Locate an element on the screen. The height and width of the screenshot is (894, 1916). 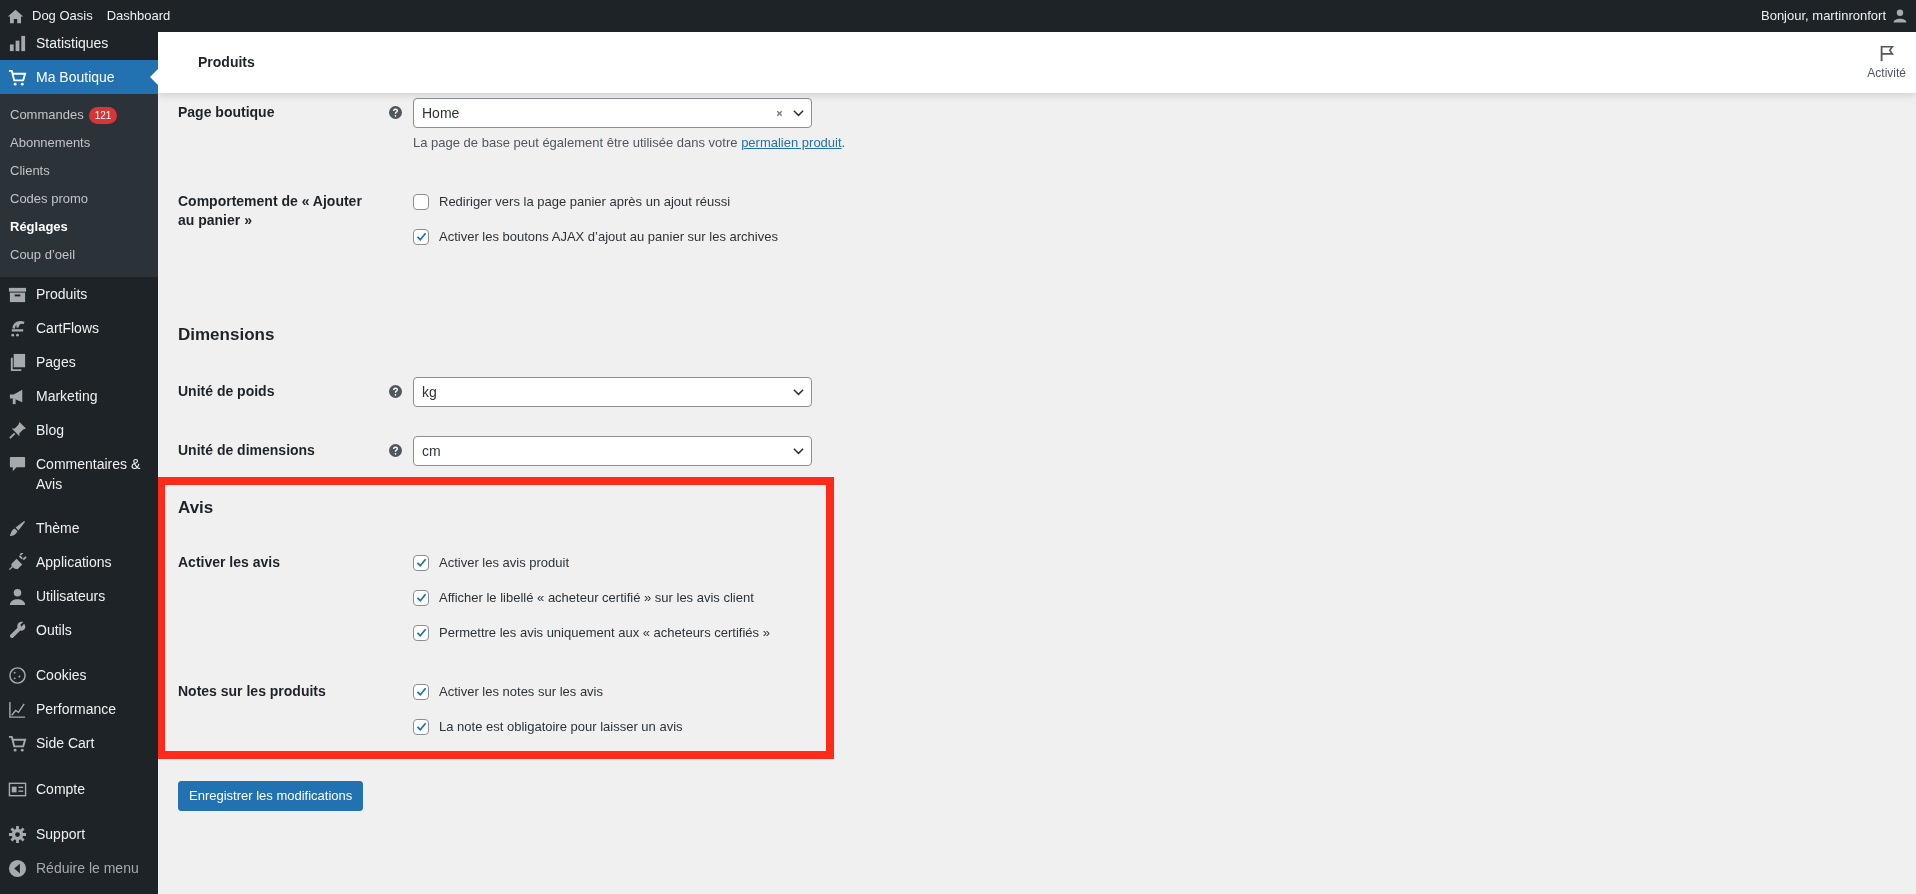
sidebar-item: Produits is located at coordinates (79, 294).